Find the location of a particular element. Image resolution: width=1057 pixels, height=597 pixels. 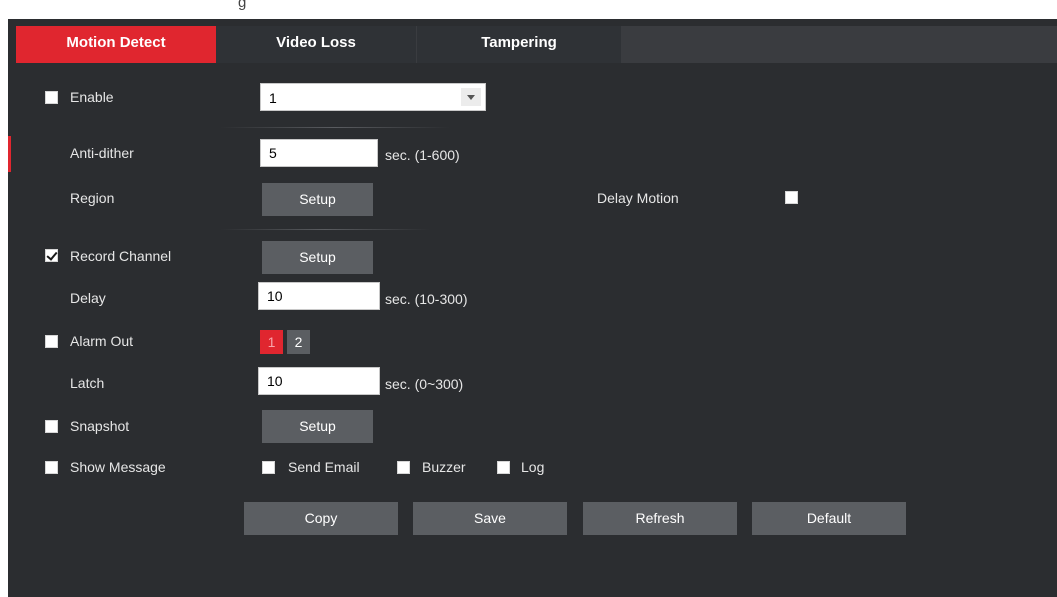

dropdown-arrow-box is located at coordinates (471, 97).